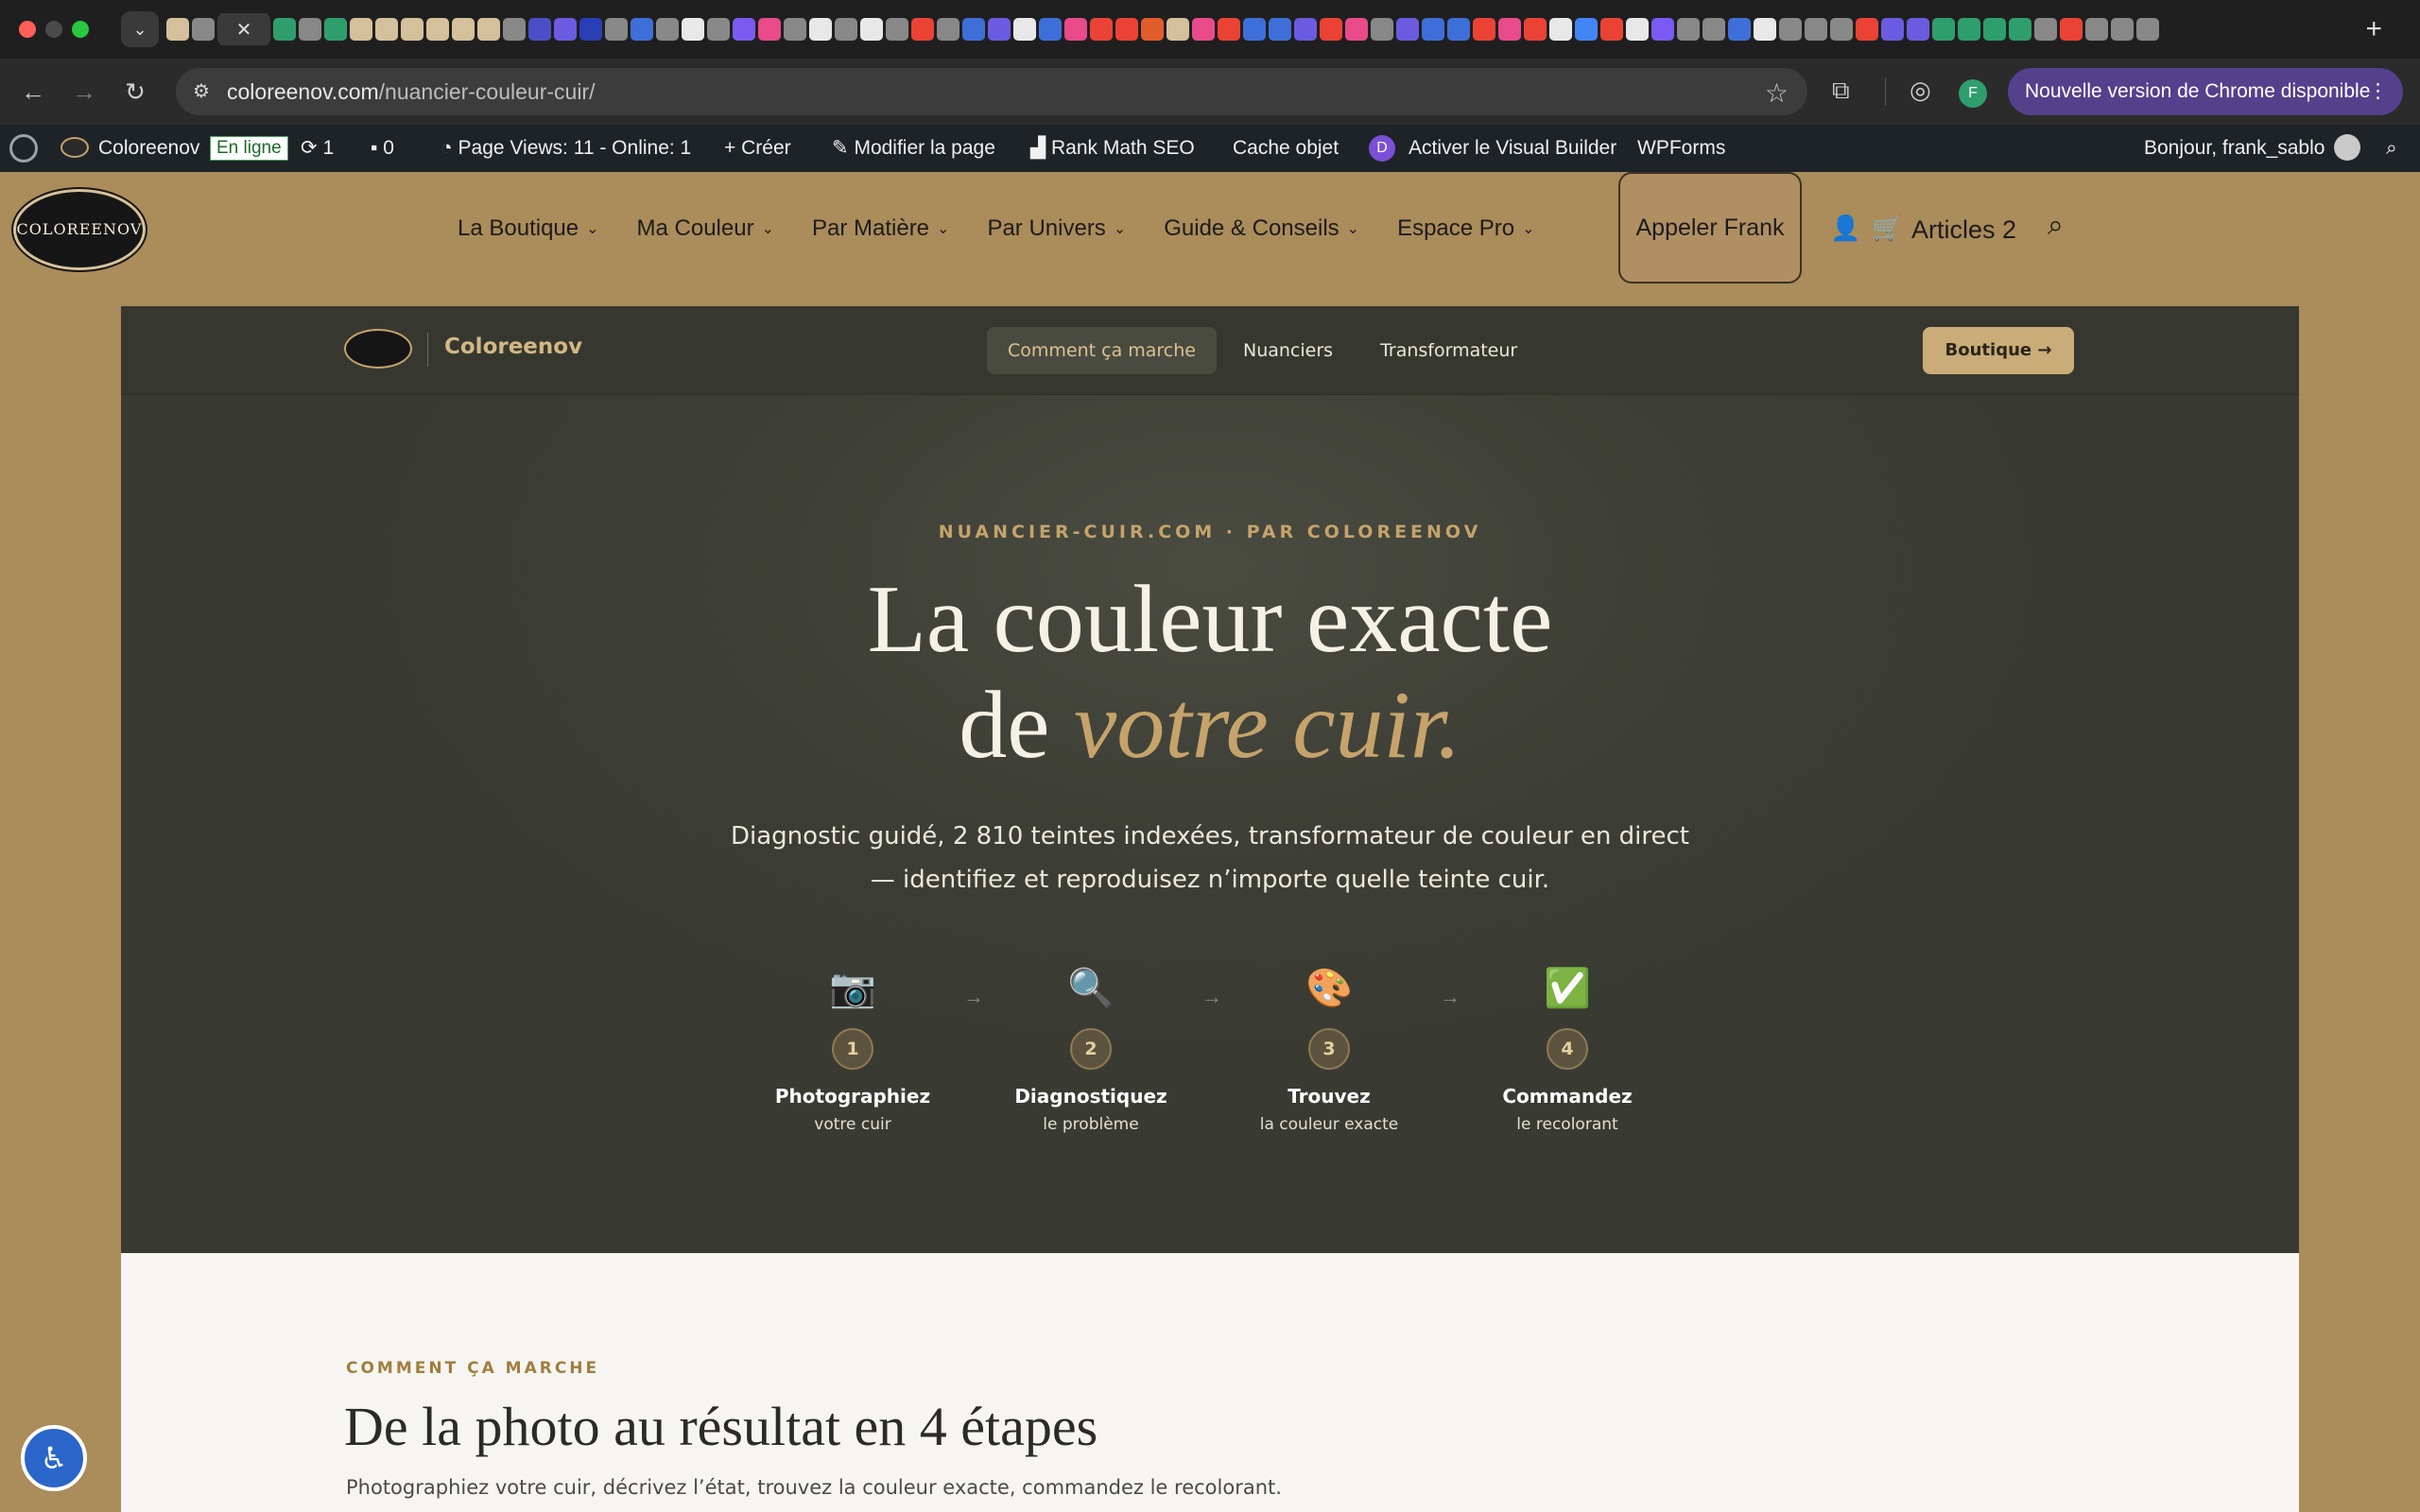 This screenshot has width=2420, height=1512. What do you see at coordinates (1710, 228) in the screenshot?
I see `call-frank-button: Appeler Frank` at bounding box center [1710, 228].